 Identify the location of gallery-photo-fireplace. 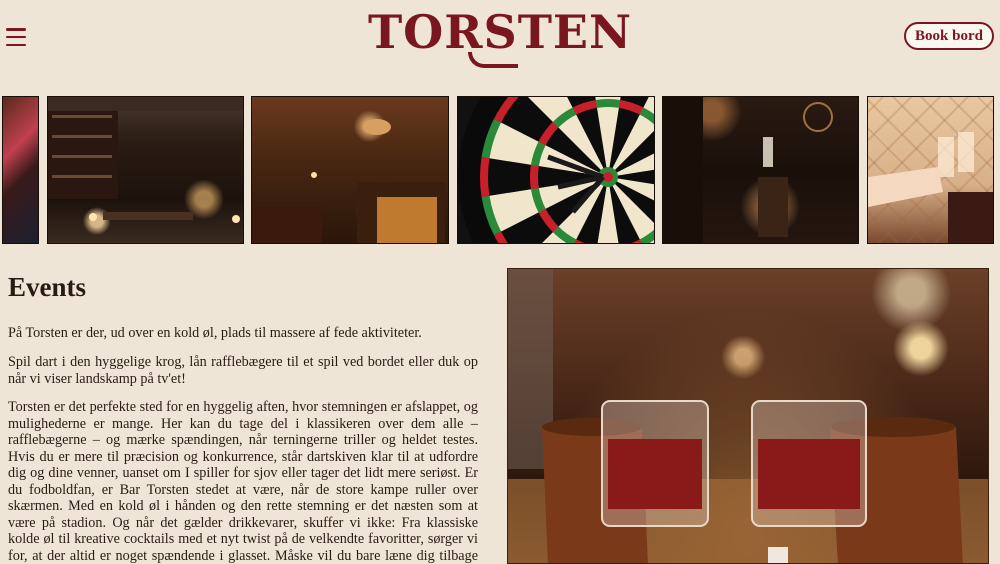
(350, 170).